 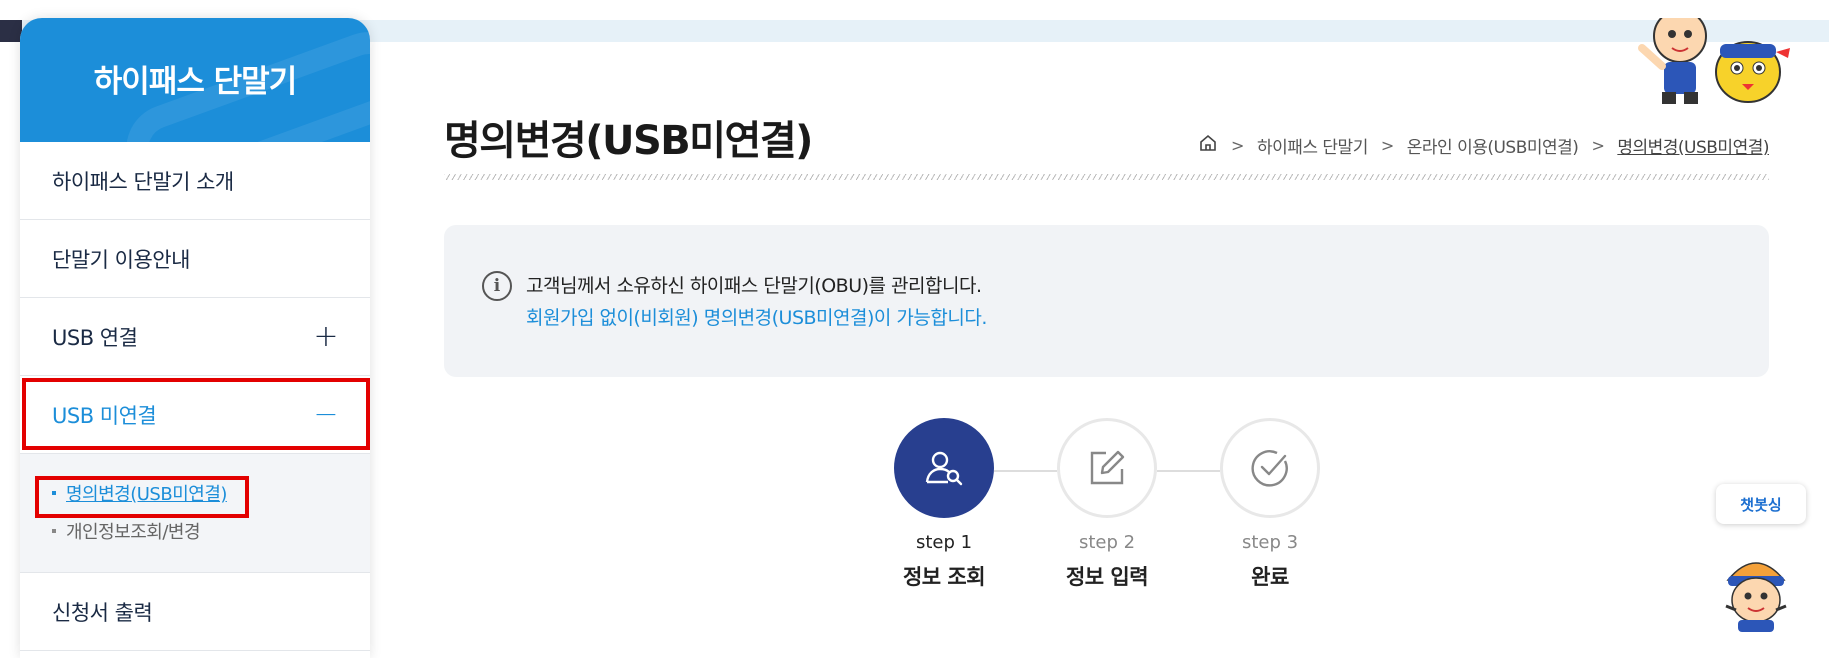 What do you see at coordinates (196, 414) in the screenshot?
I see `highlight-box-usb-not-connected` at bounding box center [196, 414].